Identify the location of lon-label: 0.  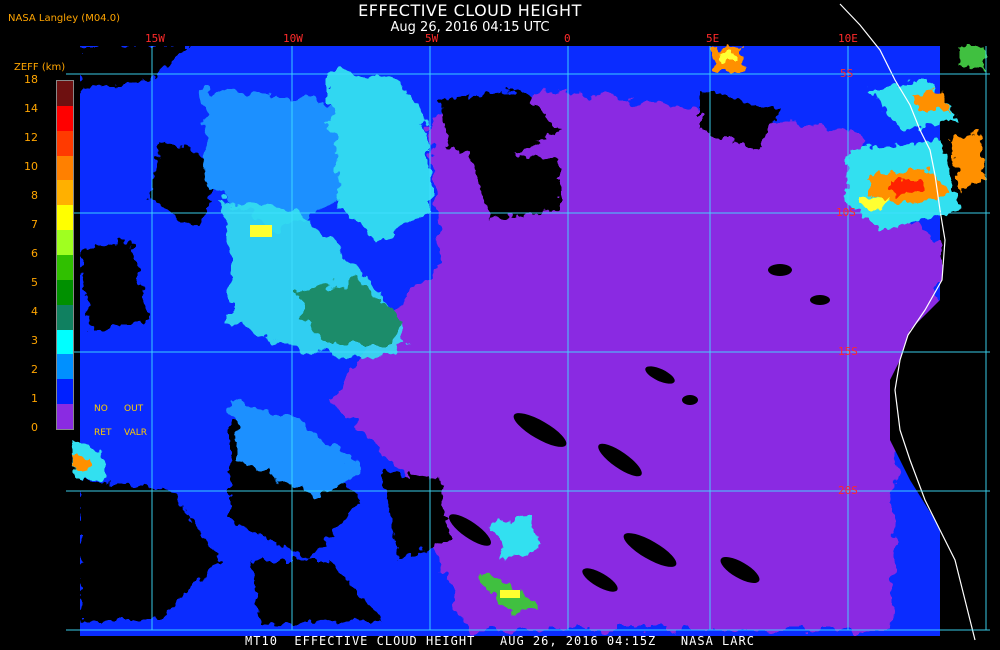
(567, 38).